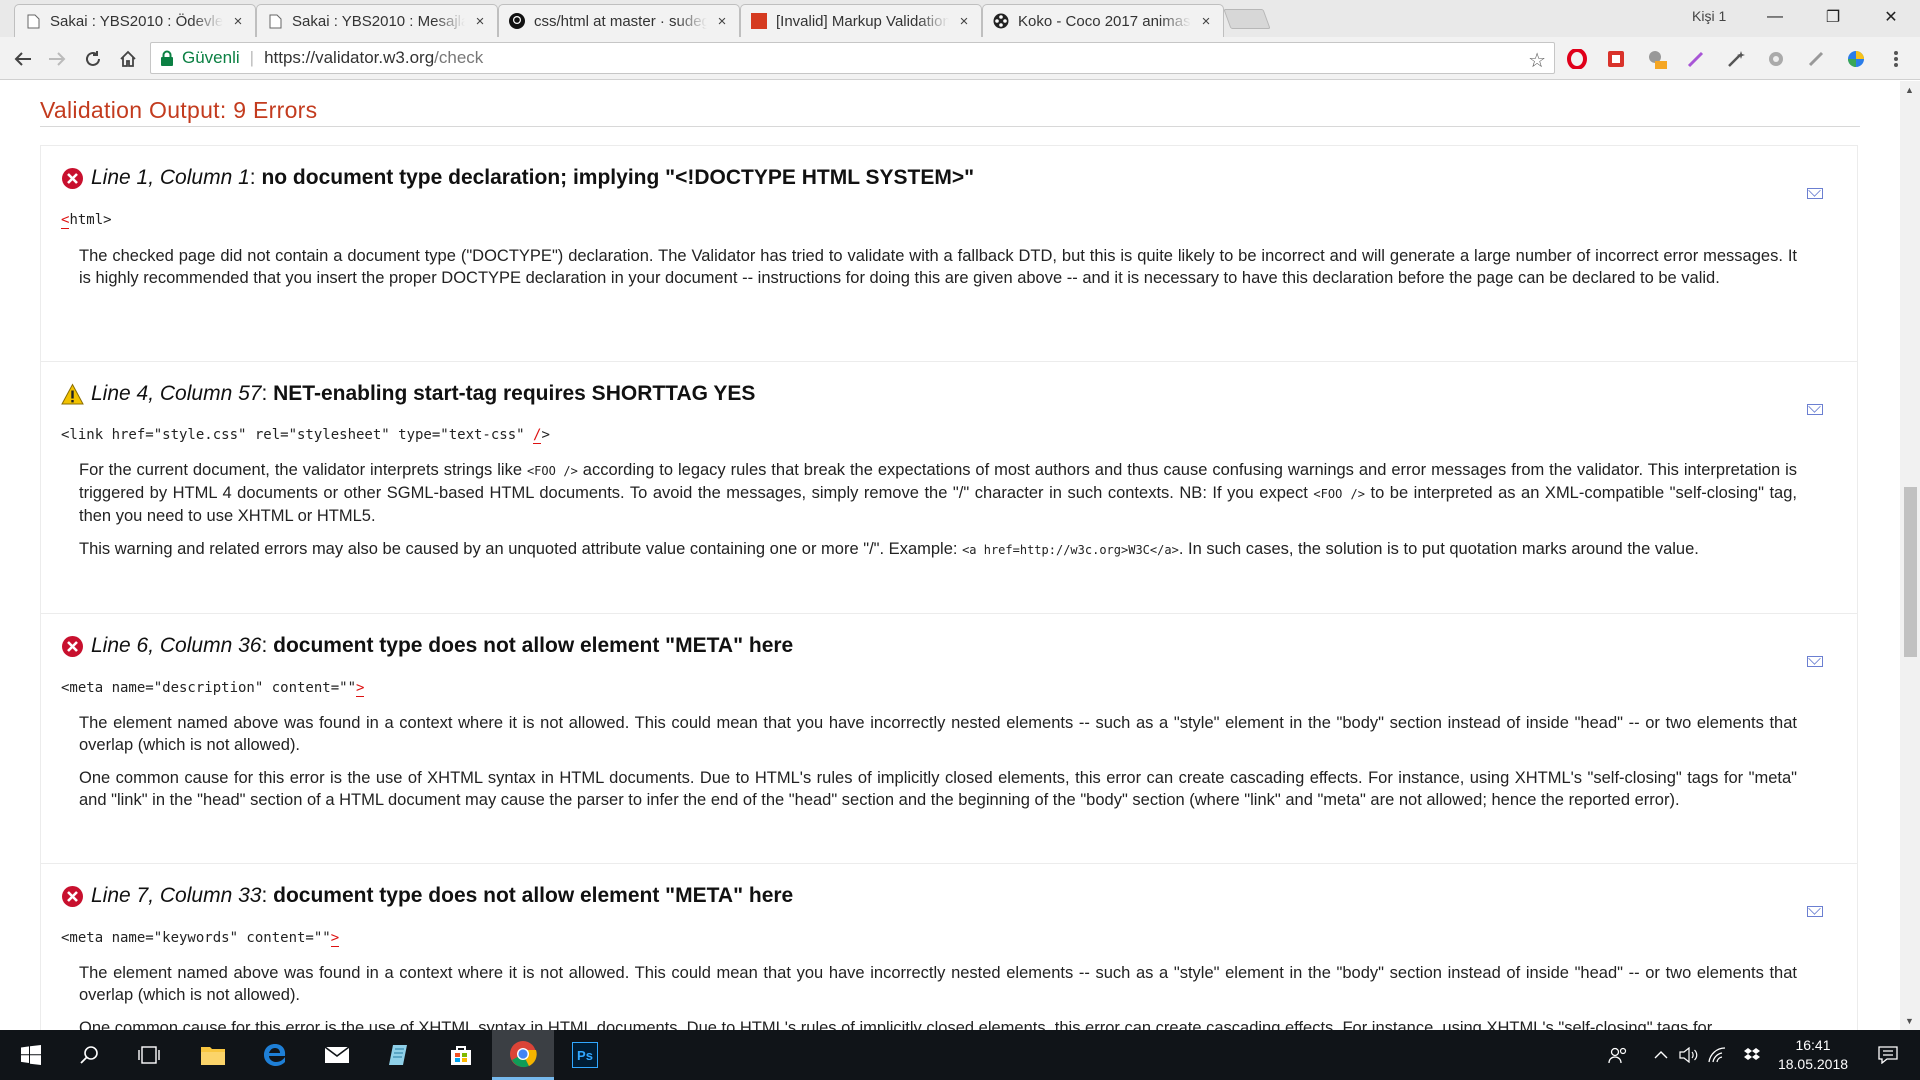 This screenshot has width=1920, height=1080. What do you see at coordinates (1775, 17) in the screenshot?
I see `minimize-button: —` at bounding box center [1775, 17].